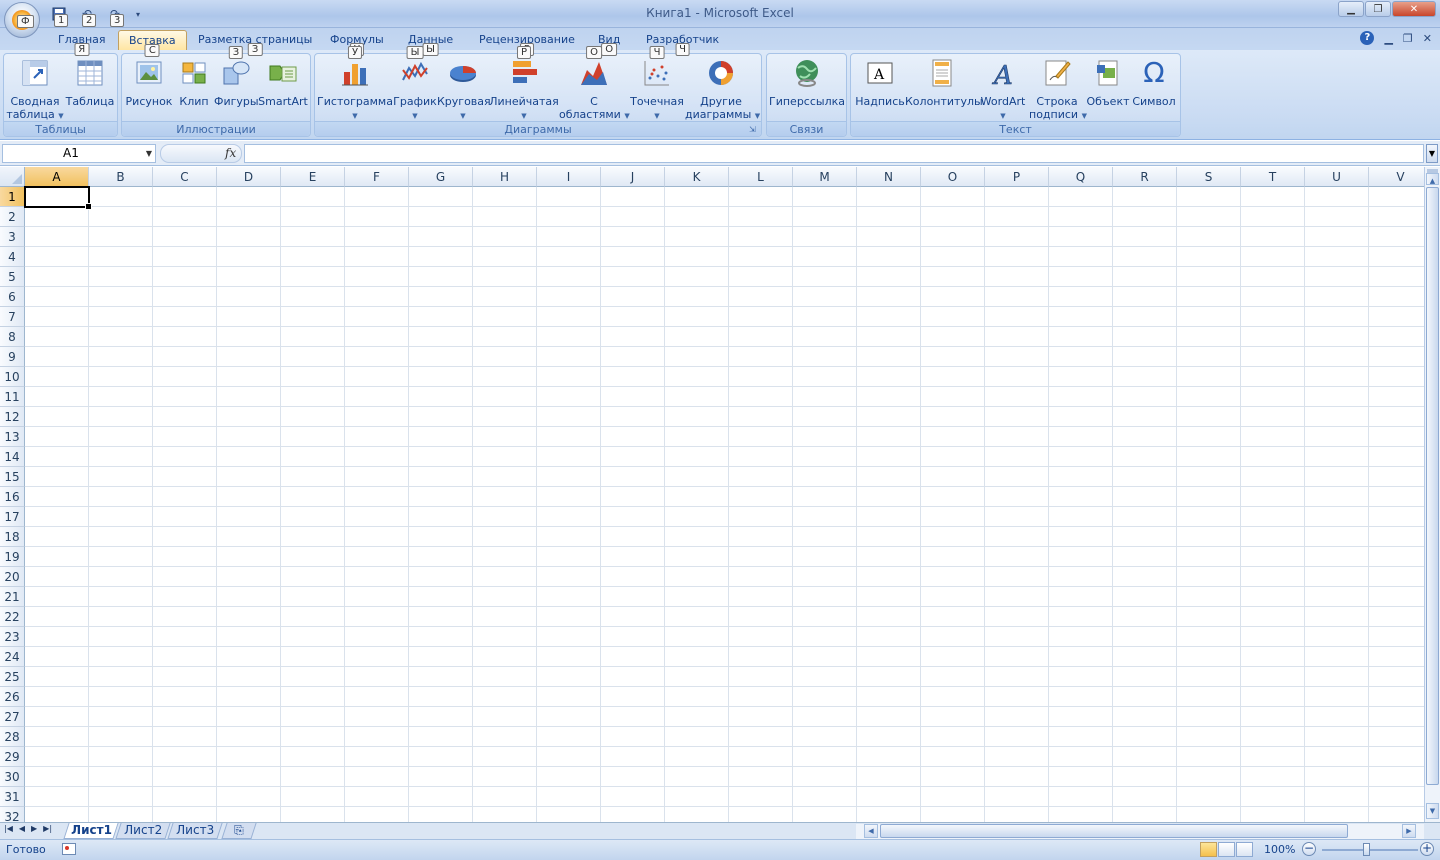 The width and height of the screenshot is (1440, 860). Describe the element at coordinates (1226, 849) in the screenshot. I see `page-layout-view-button` at that location.